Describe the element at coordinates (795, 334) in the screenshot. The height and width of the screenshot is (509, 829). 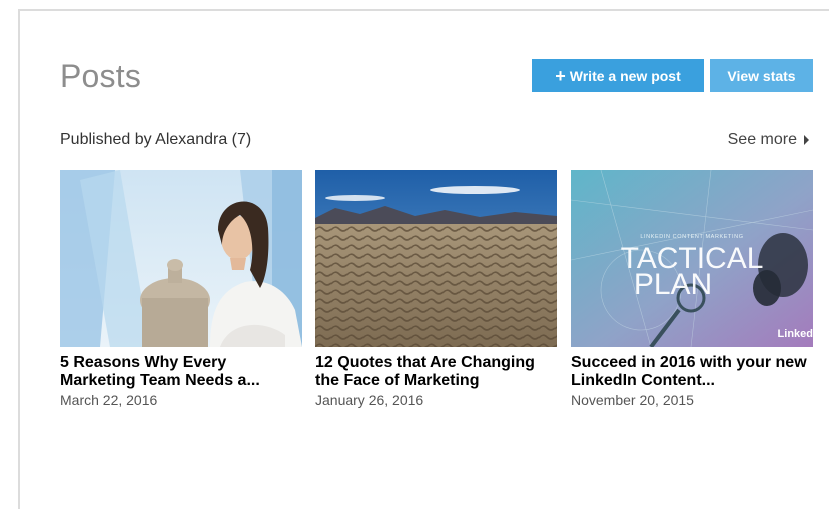
I see `graphic-corner-text: Linked` at that location.